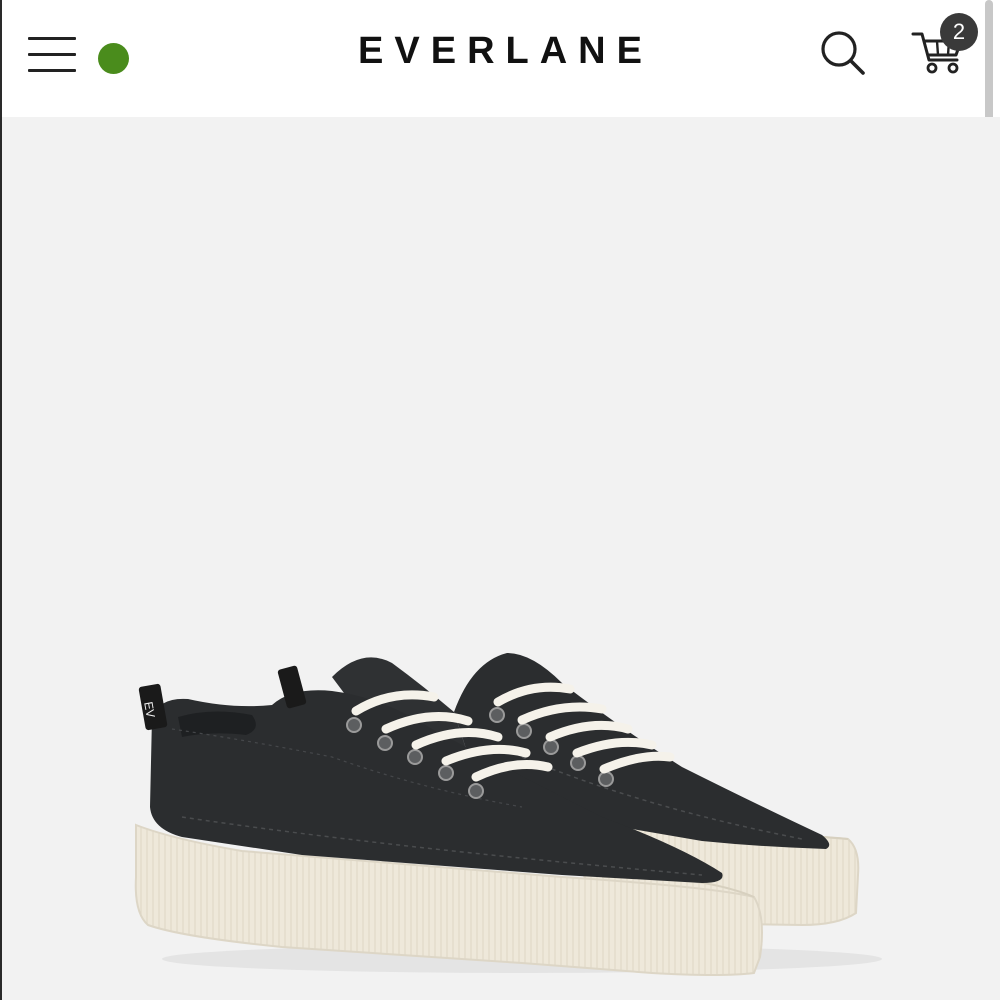 The width and height of the screenshot is (1000, 1000). Describe the element at coordinates (989, 63) in the screenshot. I see `scrollbar-thumb` at that location.